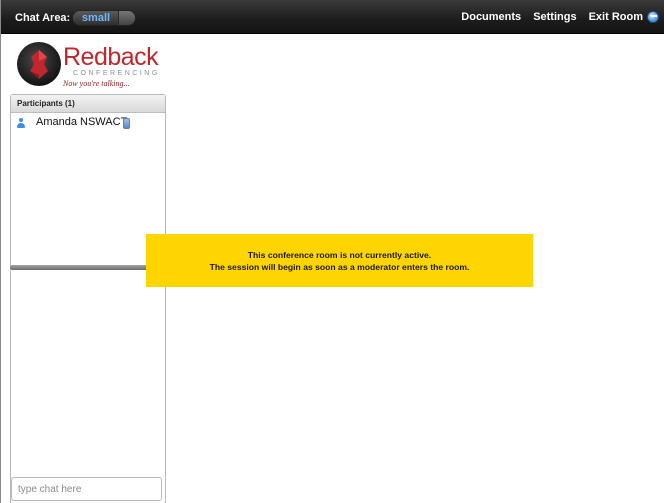 The width and height of the screenshot is (664, 503). Describe the element at coordinates (88, 181) in the screenshot. I see `participants-panel: Participants (1) Amanda NSWACT` at that location.